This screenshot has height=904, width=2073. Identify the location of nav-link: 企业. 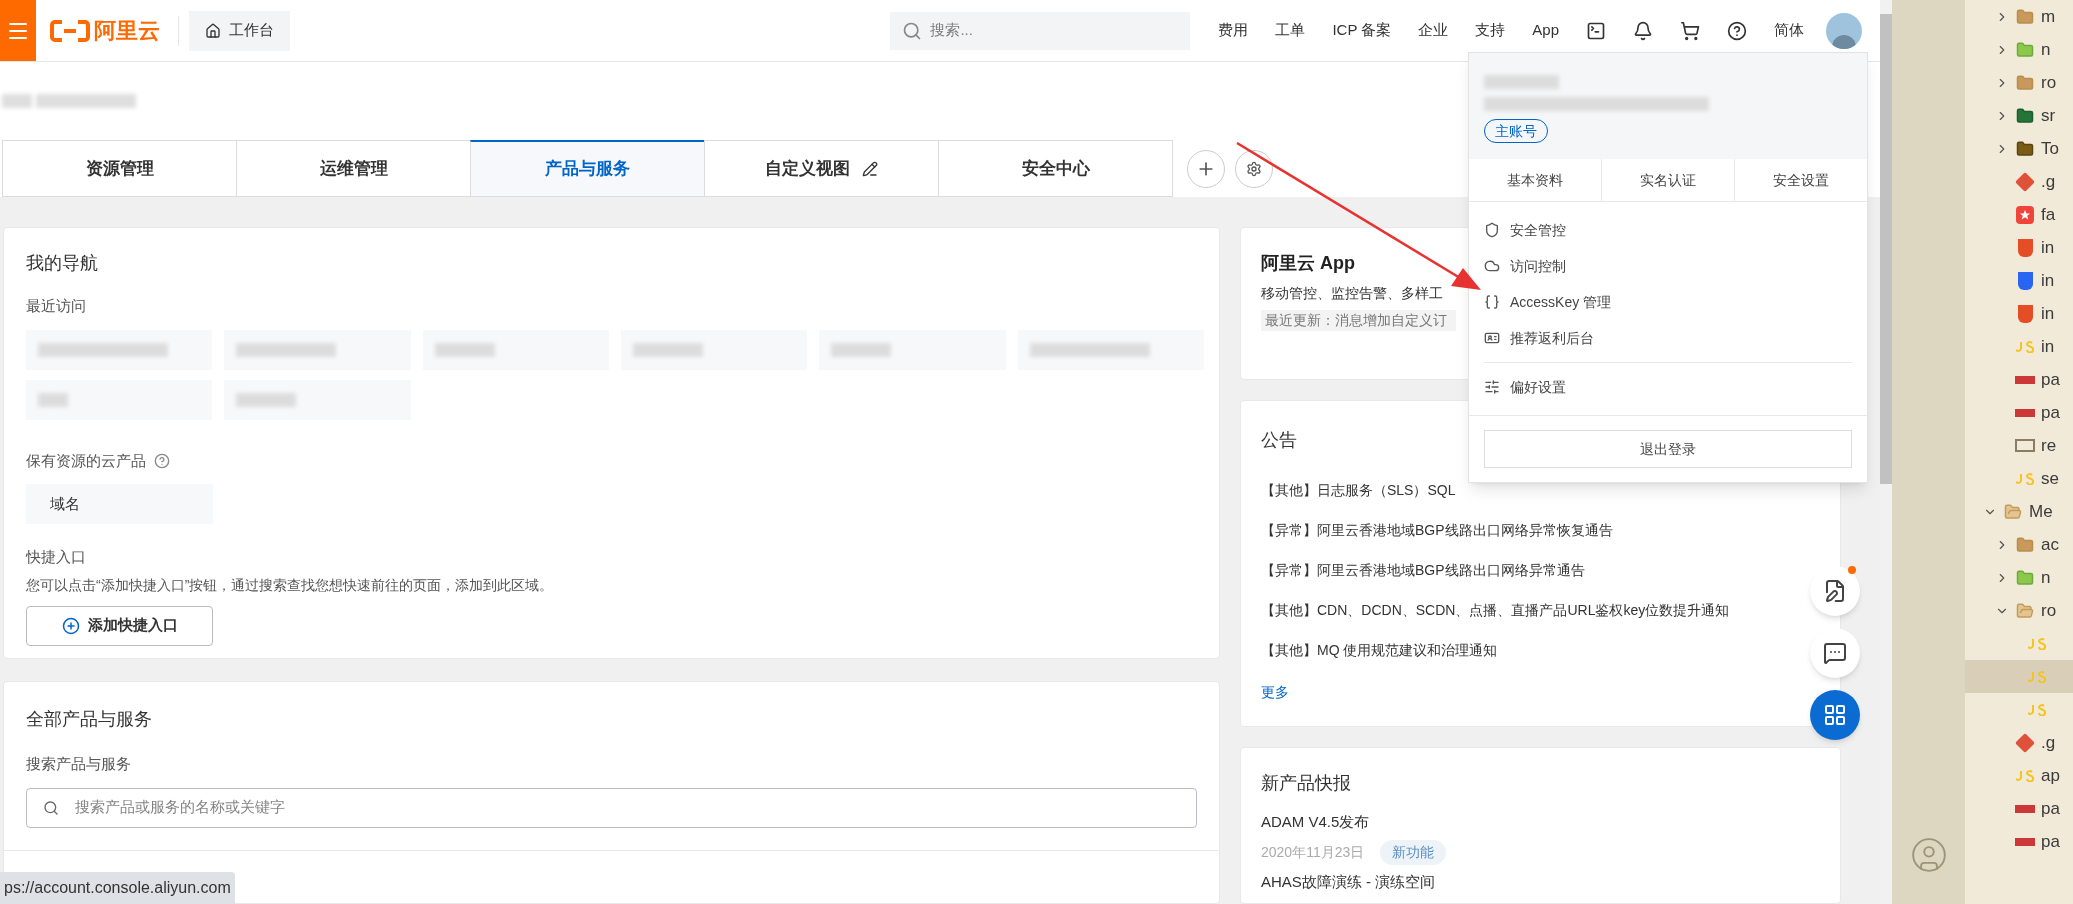
(1433, 30).